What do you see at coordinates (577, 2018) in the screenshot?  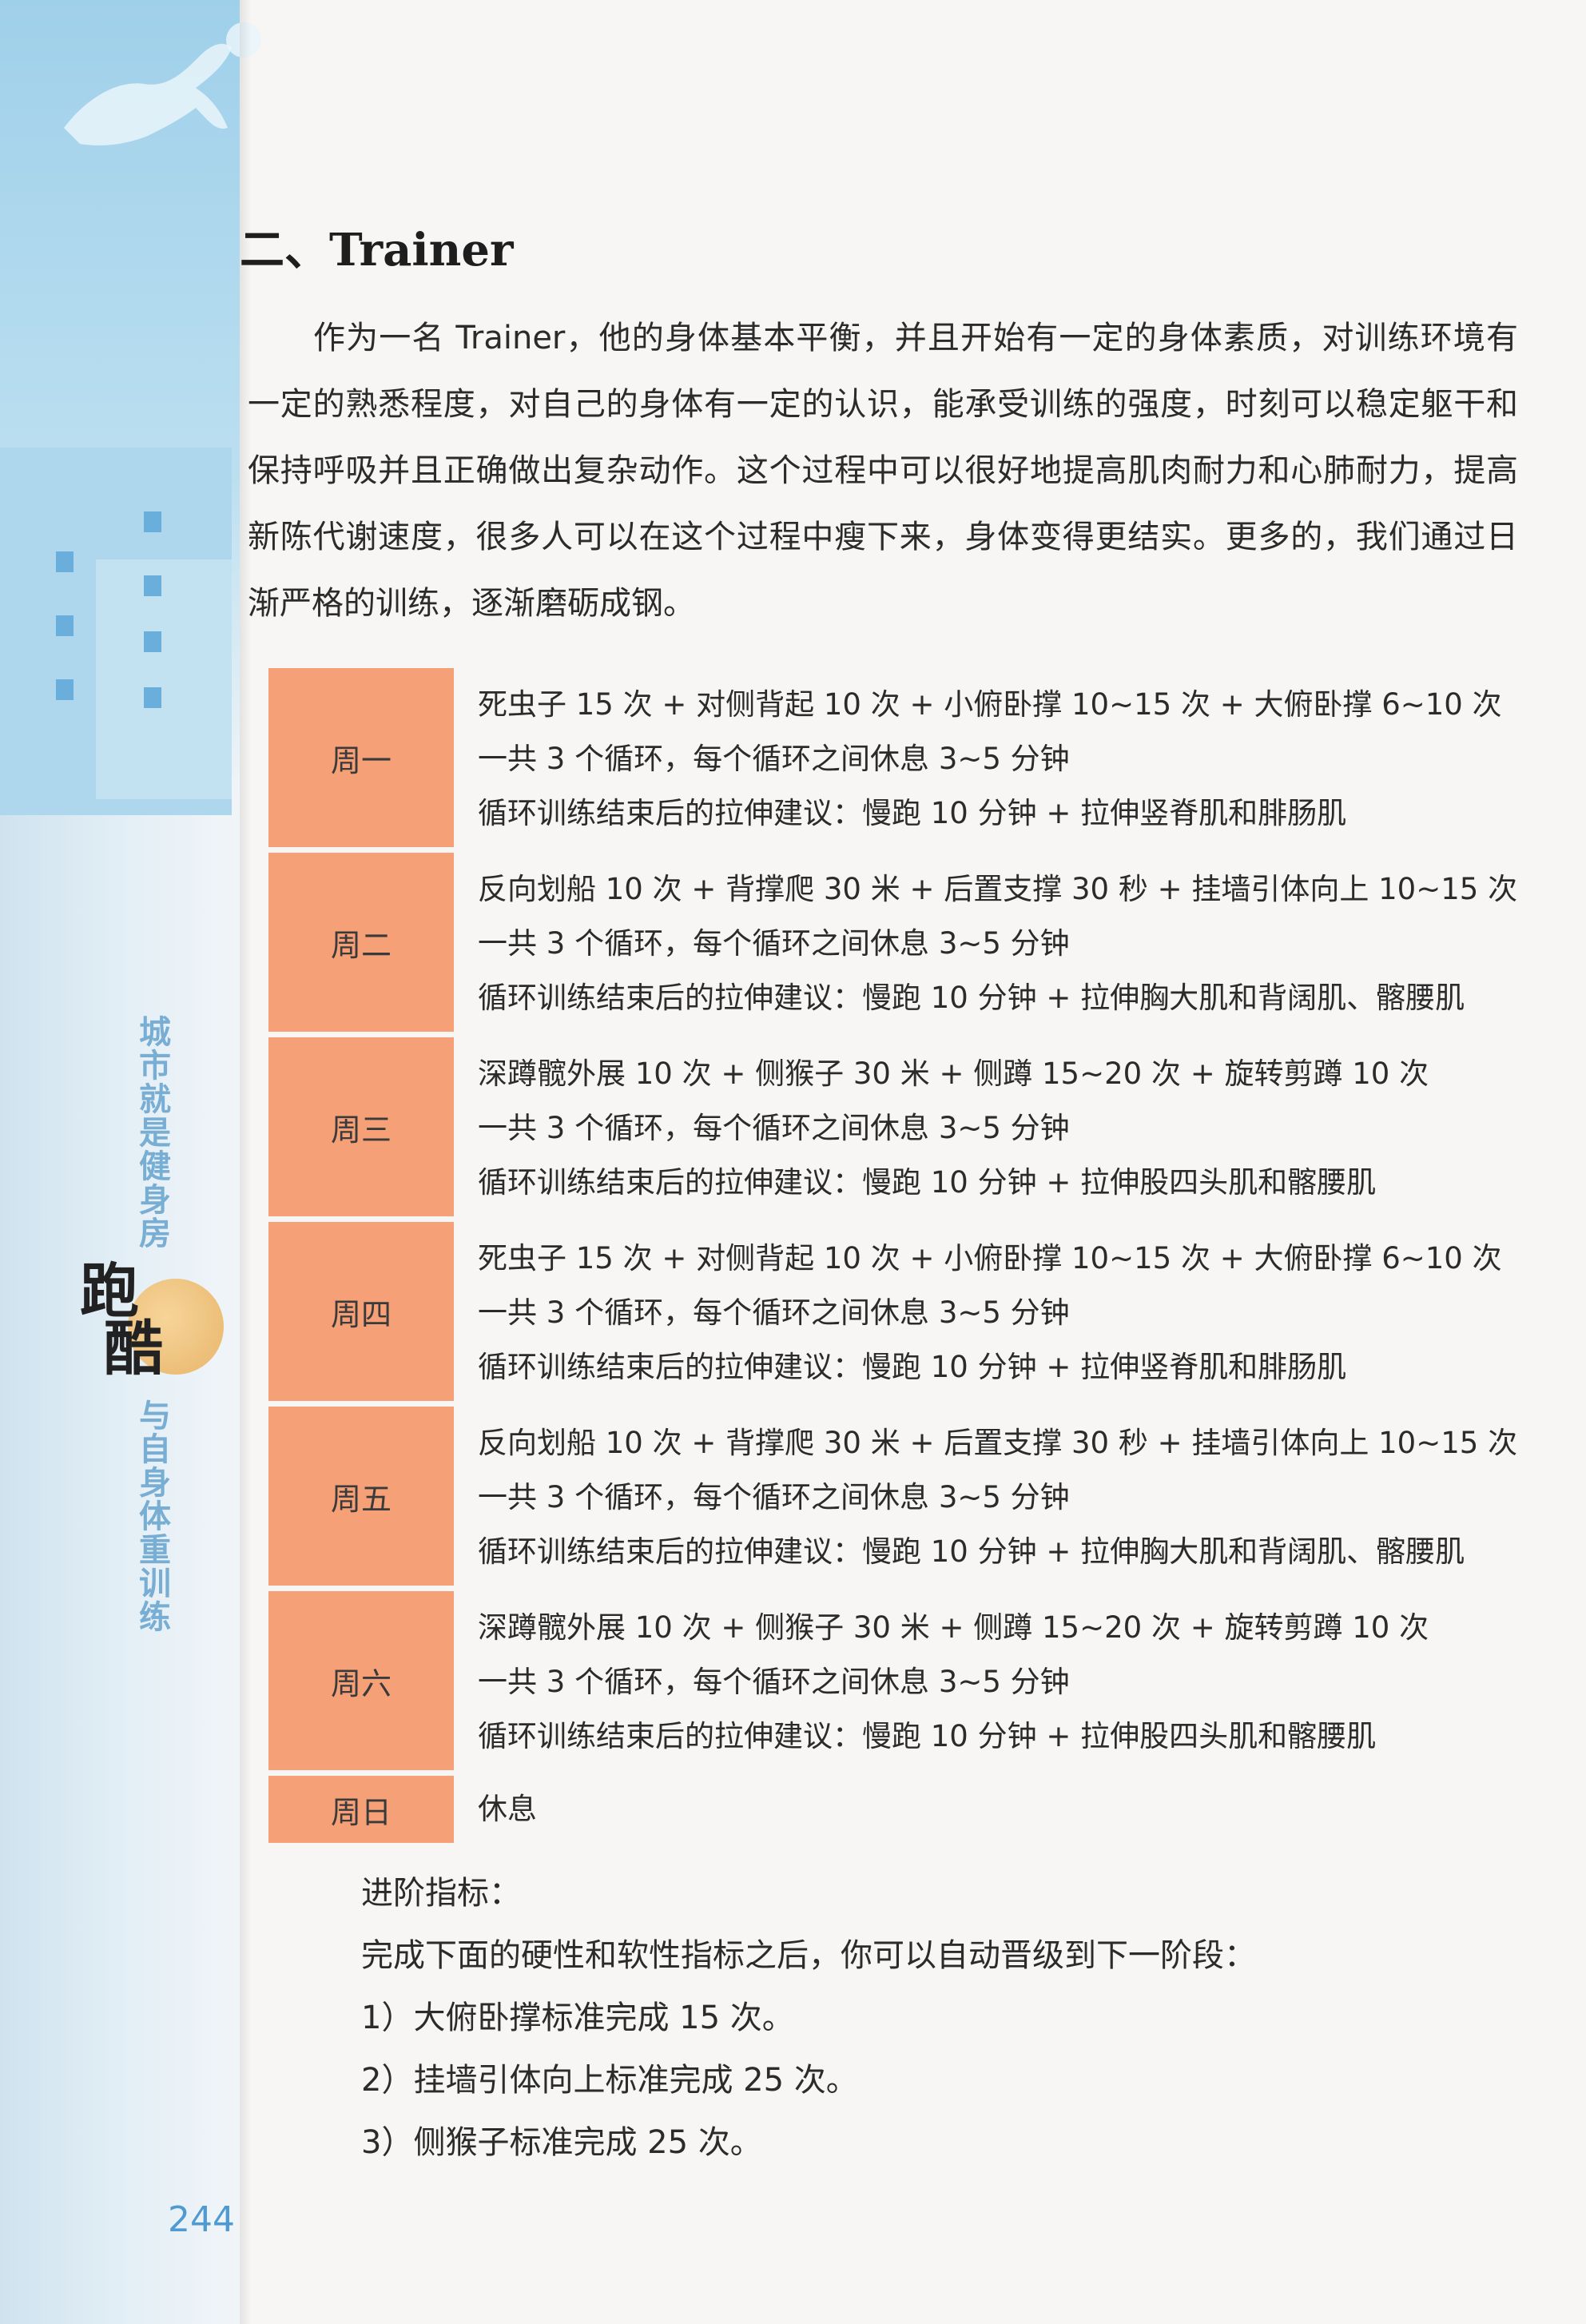 I see `criteria-item: 1）大俯卧撑标准完成 15 次。` at bounding box center [577, 2018].